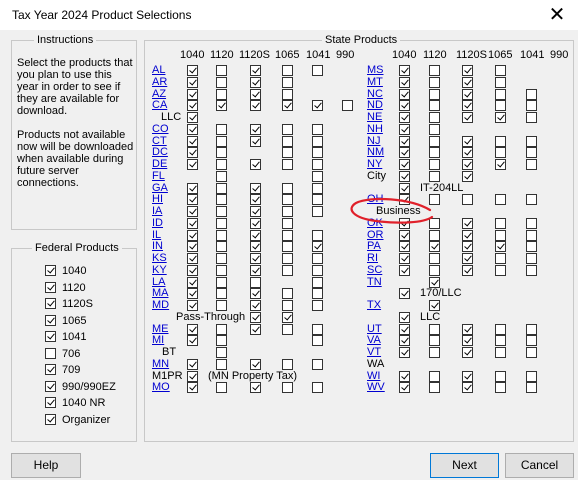 Image resolution: width=578 pixels, height=480 pixels. What do you see at coordinates (50, 419) in the screenshot?
I see `federal-checkbox-organizer` at bounding box center [50, 419].